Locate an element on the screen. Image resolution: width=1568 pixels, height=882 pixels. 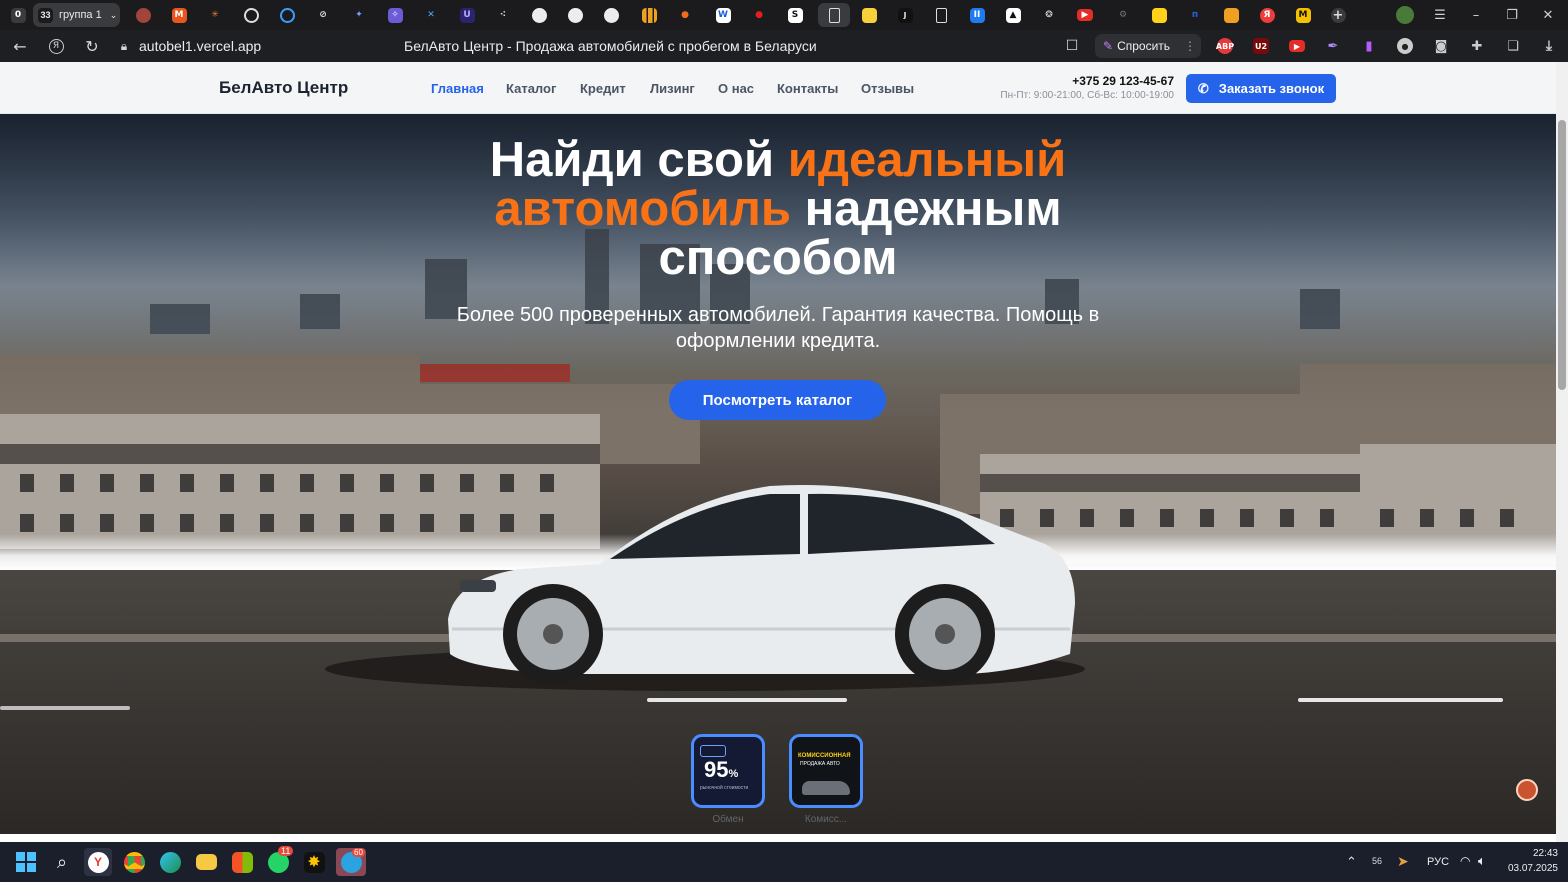
tab-favicon: ▲ is located at coordinates (1013, 15).